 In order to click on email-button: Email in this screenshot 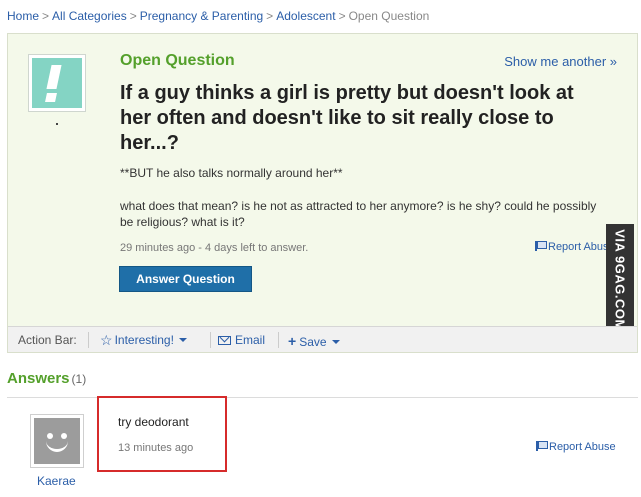, I will do `click(241, 340)`.